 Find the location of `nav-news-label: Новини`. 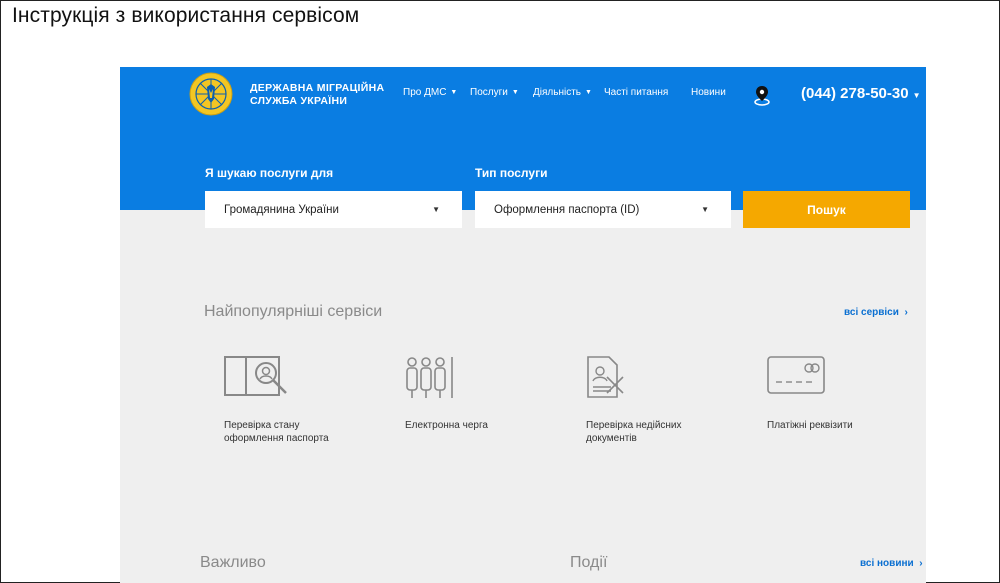

nav-news-label: Новини is located at coordinates (708, 92).